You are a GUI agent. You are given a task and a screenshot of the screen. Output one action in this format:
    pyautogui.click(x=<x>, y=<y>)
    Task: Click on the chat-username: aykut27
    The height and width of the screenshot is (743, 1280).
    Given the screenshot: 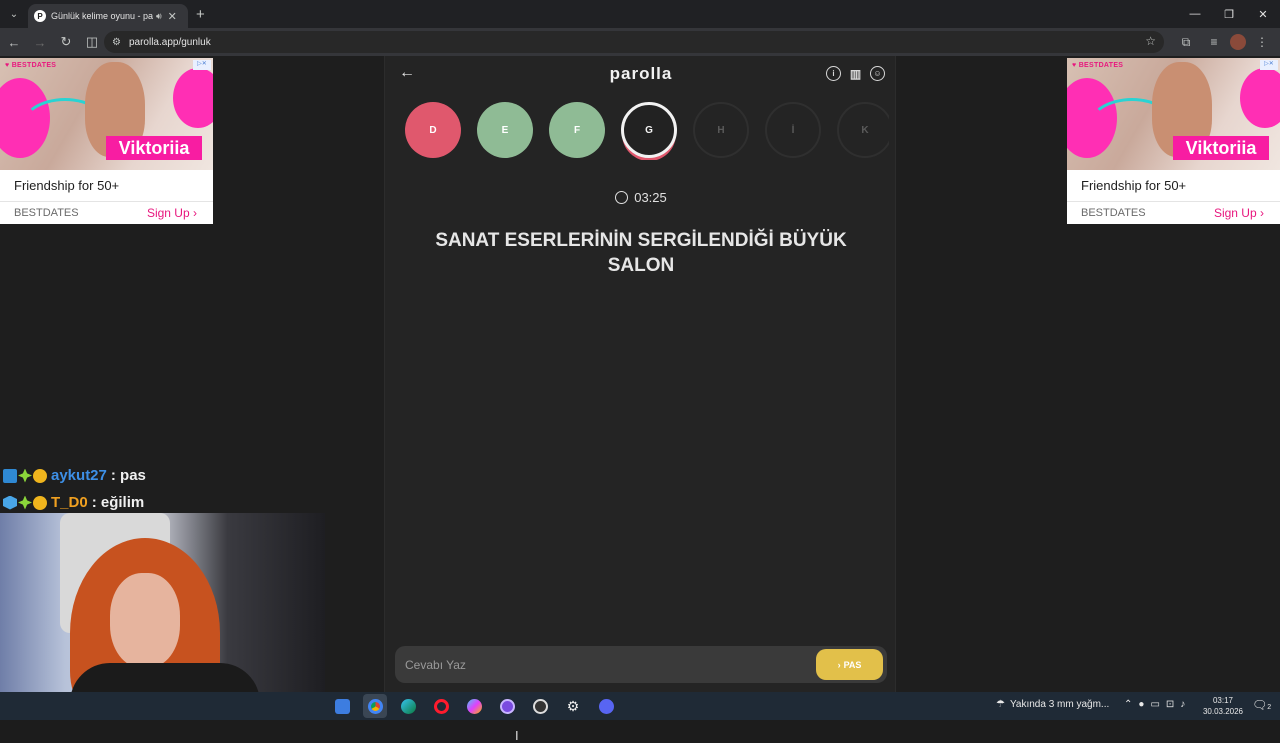 What is the action you would take?
    pyautogui.click(x=79, y=475)
    